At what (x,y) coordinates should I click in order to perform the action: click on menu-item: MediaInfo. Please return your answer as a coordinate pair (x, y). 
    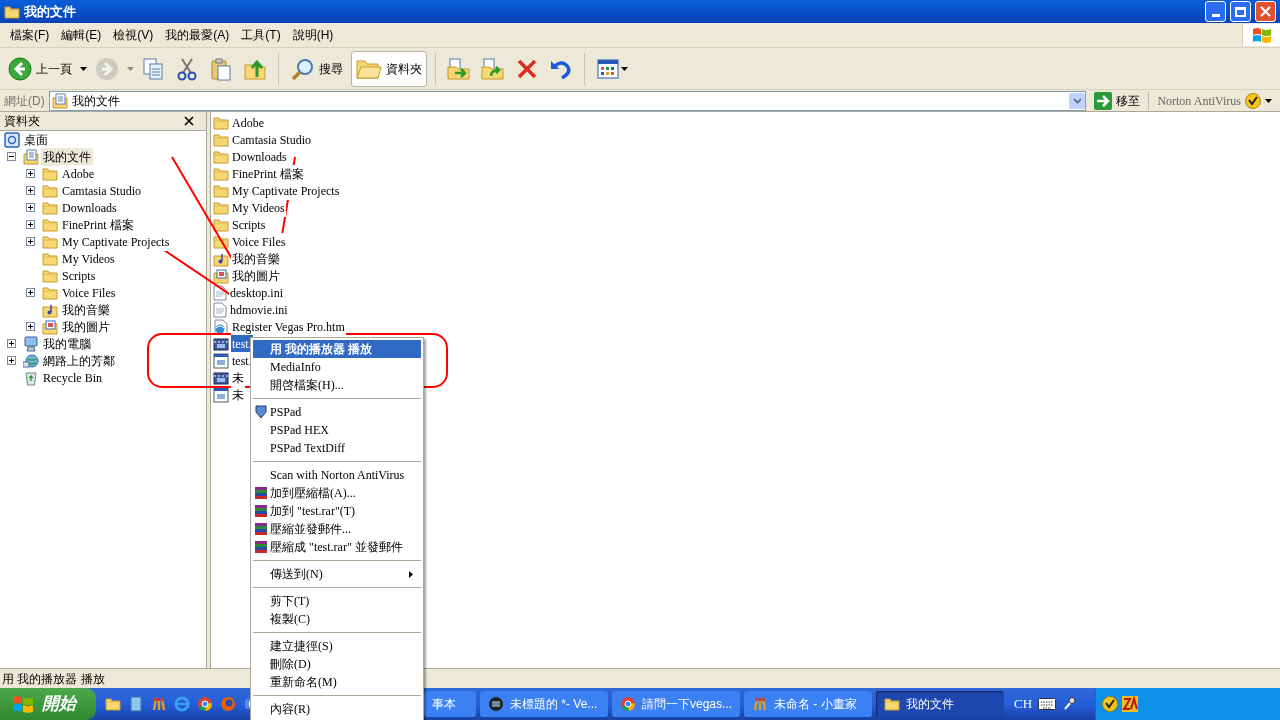
    Looking at the image, I should click on (337, 367).